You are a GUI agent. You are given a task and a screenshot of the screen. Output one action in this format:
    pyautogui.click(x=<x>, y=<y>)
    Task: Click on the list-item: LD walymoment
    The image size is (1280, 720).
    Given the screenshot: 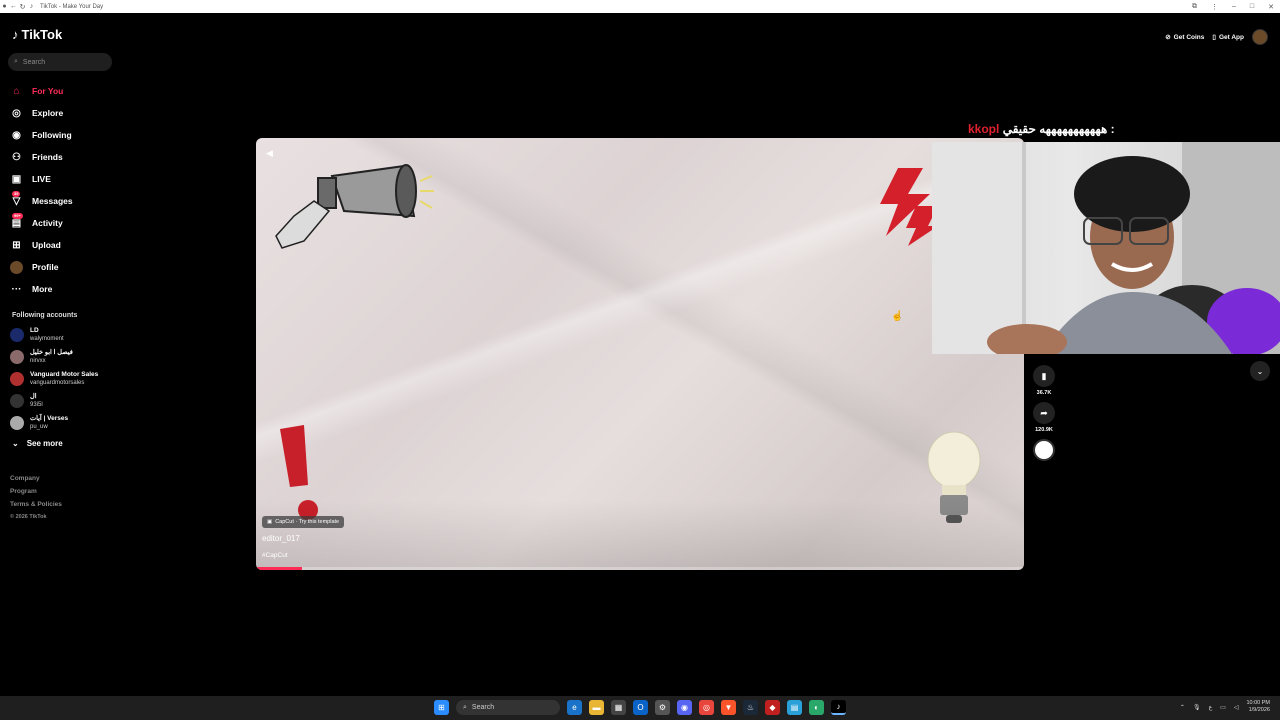 What is the action you would take?
    pyautogui.click(x=67, y=335)
    